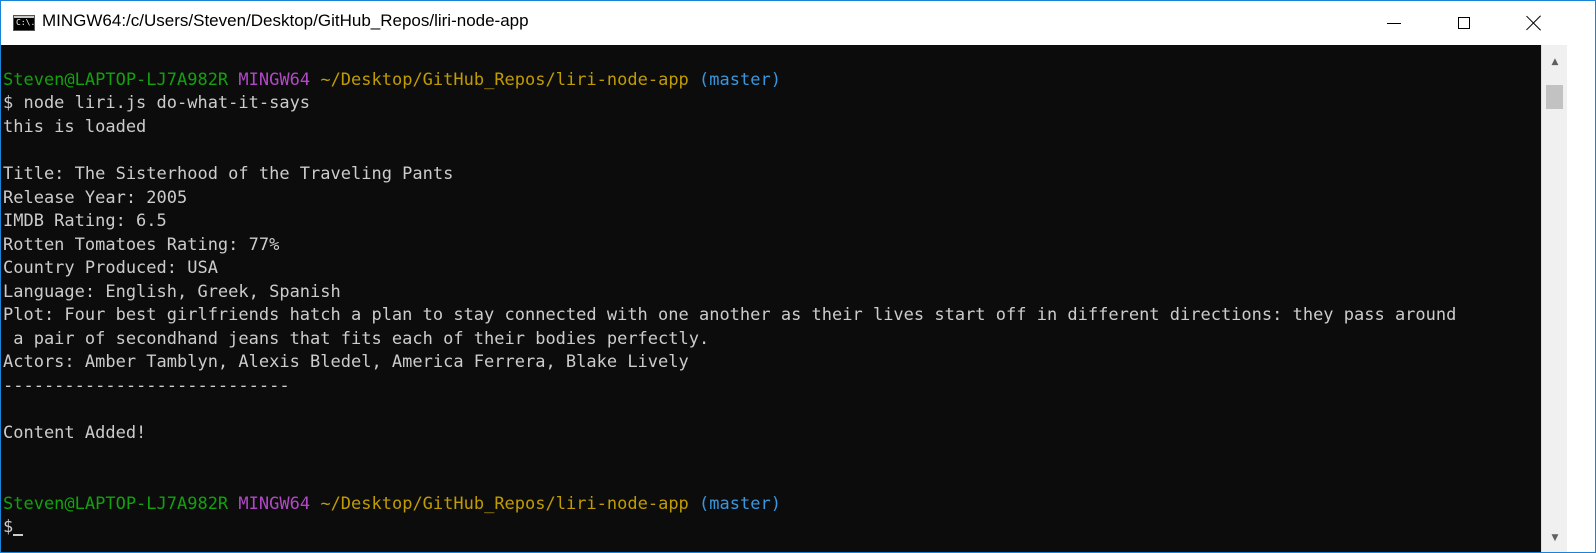 The width and height of the screenshot is (1596, 553). Describe the element at coordinates (110, 268) in the screenshot. I see `output-country: Country Produced: USA` at that location.